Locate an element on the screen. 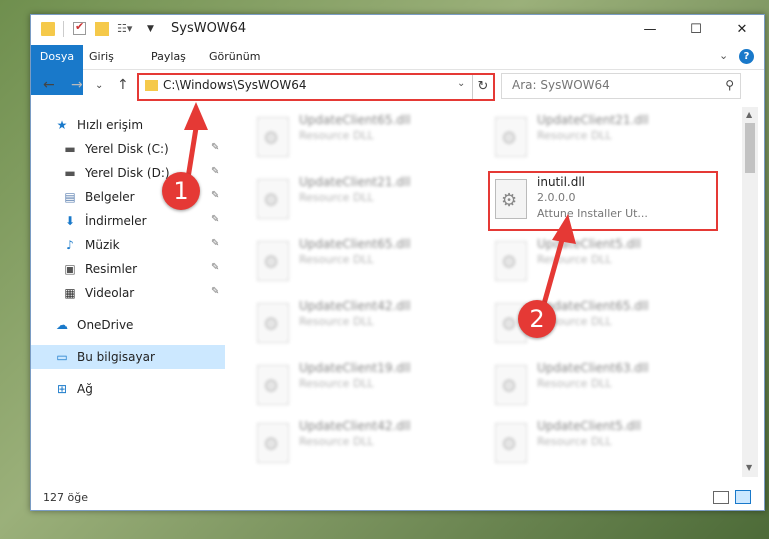 Image resolution: width=769 pixels, height=539 pixels. cloud-icon: ☁ is located at coordinates (62, 325).